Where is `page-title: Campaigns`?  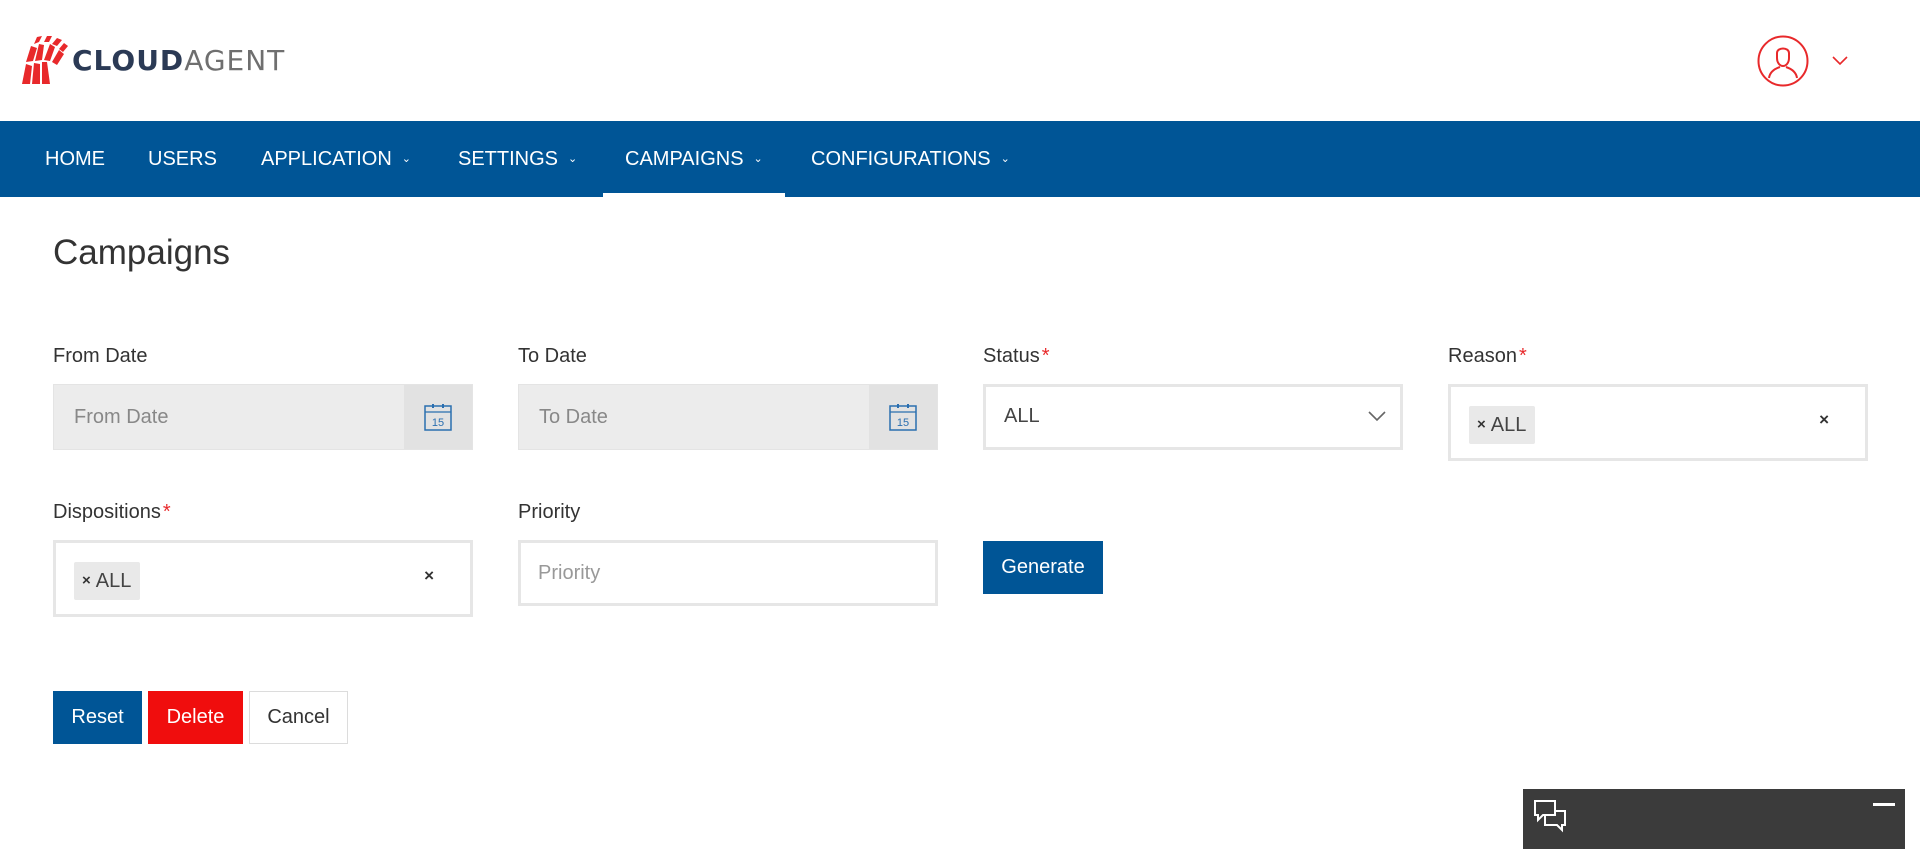 page-title: Campaigns is located at coordinates (142, 252).